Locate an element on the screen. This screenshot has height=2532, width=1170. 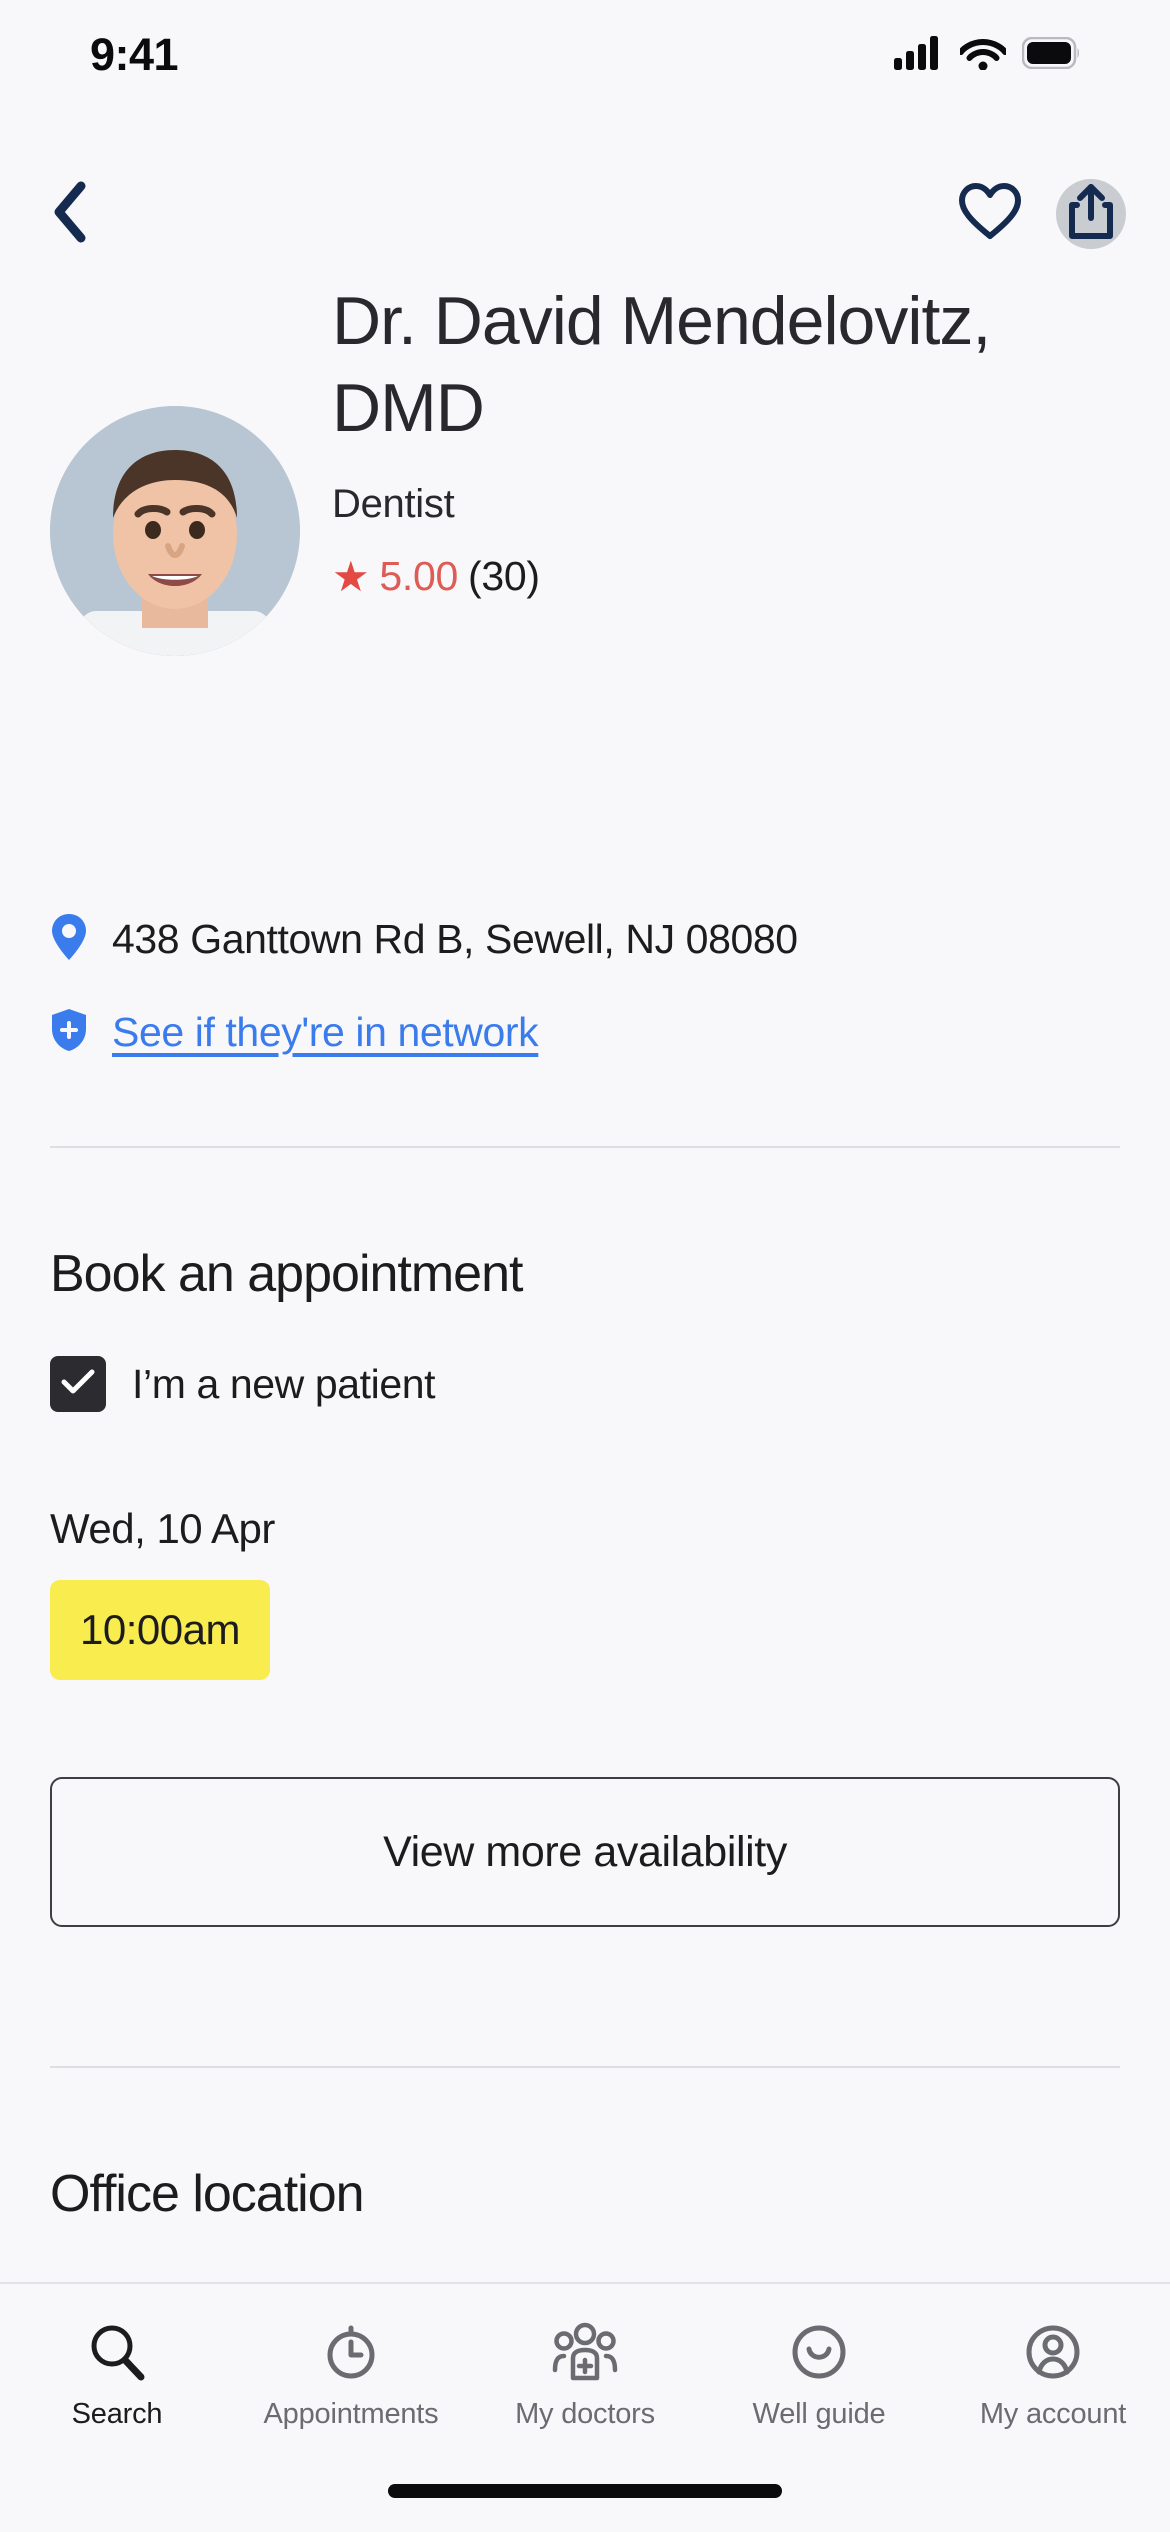
page-title: Dr. David Mendelovitz, DMD is located at coordinates (661, 365).